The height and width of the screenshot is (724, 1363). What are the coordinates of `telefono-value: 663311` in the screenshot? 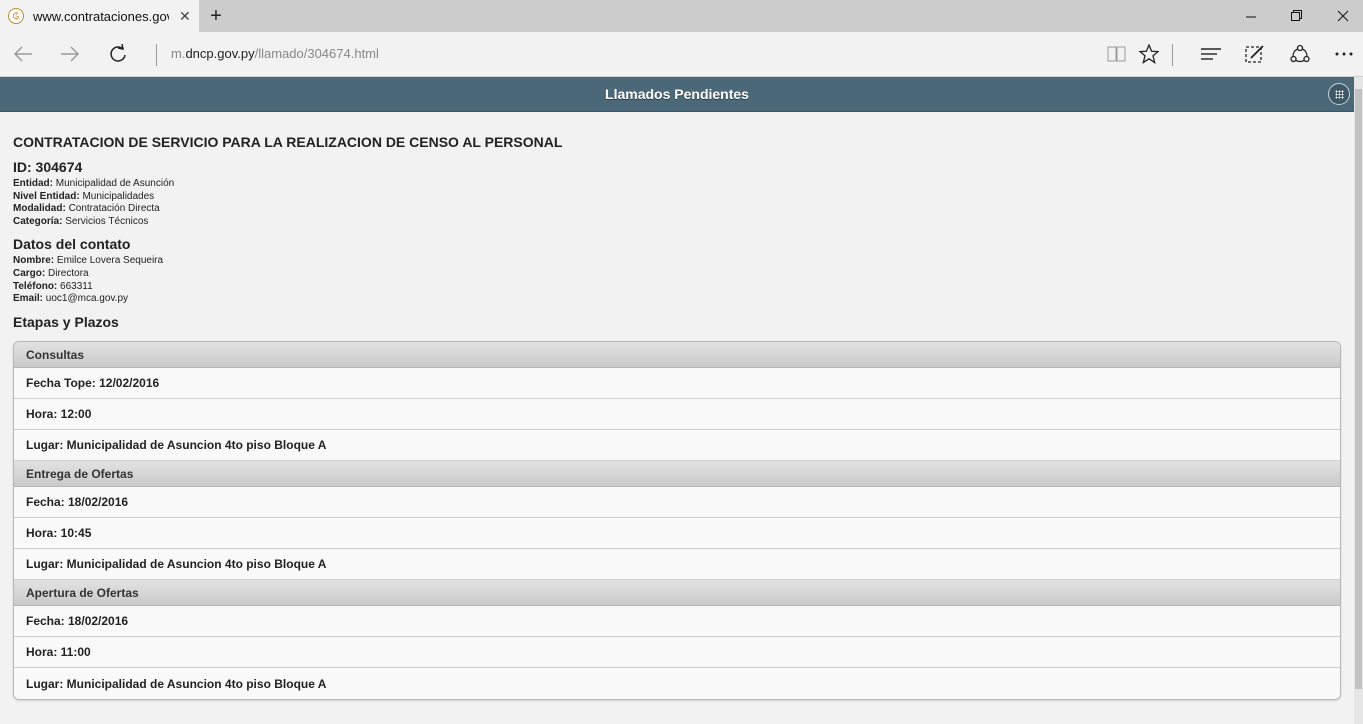 It's located at (76, 286).